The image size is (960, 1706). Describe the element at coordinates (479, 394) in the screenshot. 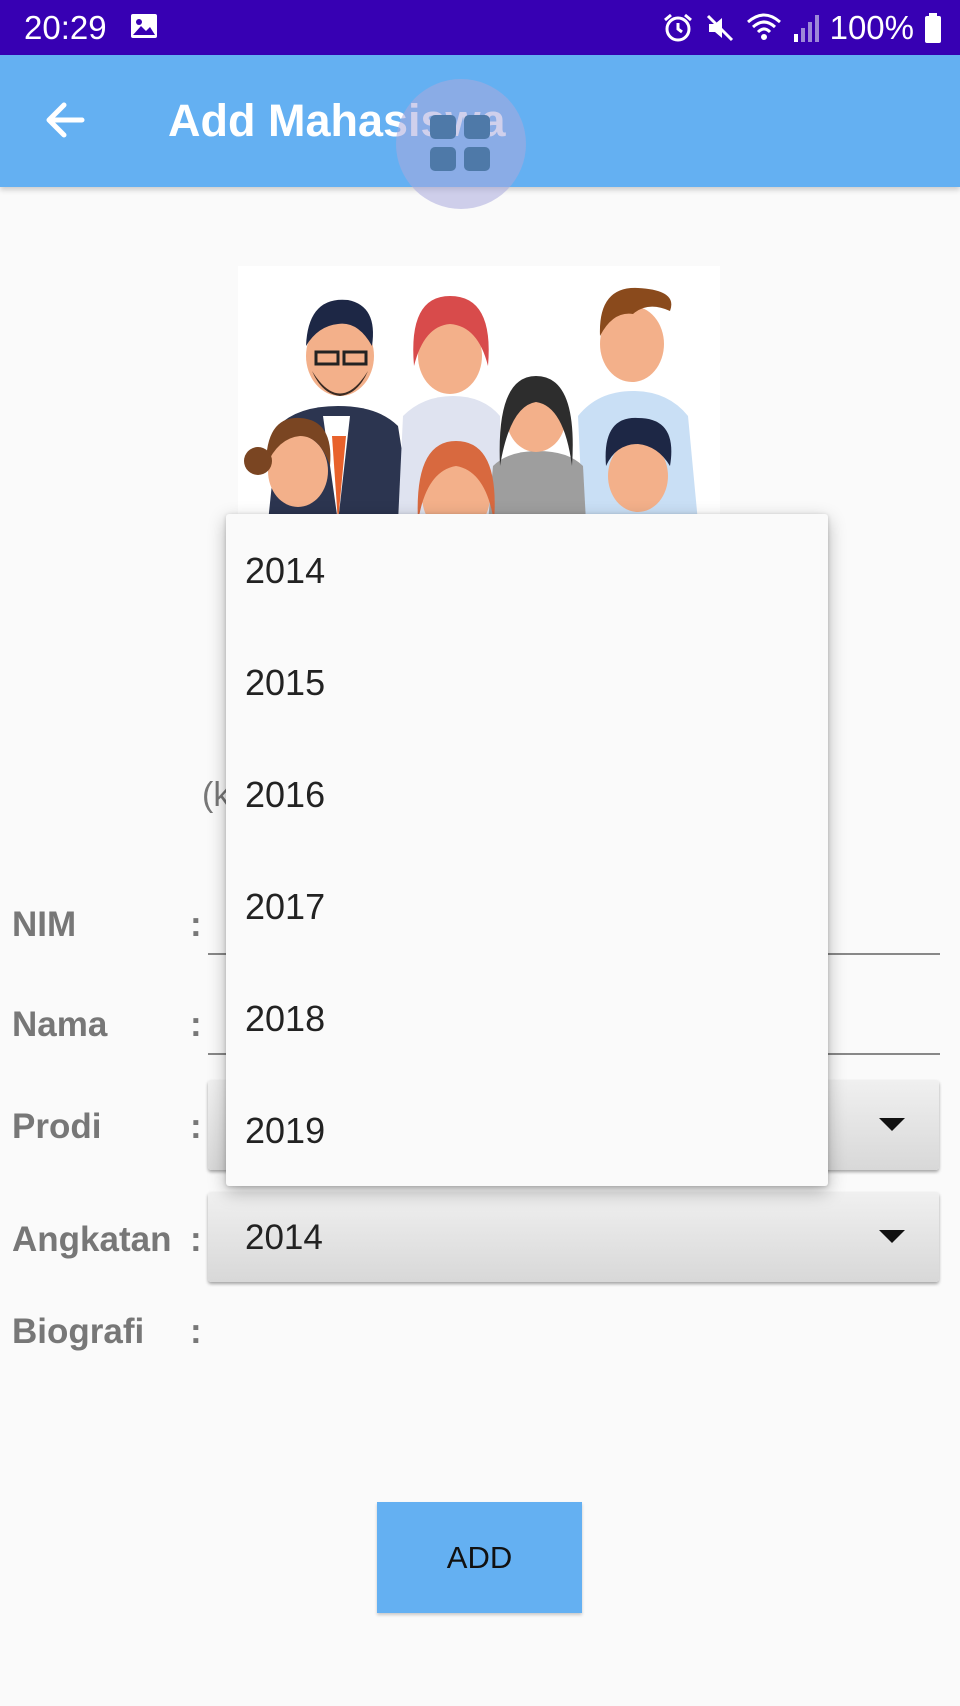

I see `students-illustration` at that location.